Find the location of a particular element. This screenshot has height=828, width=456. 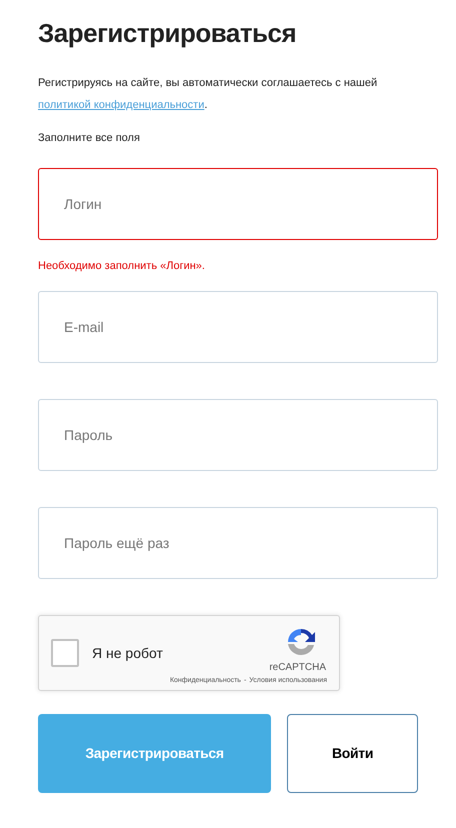

input-field: Логин is located at coordinates (238, 204).